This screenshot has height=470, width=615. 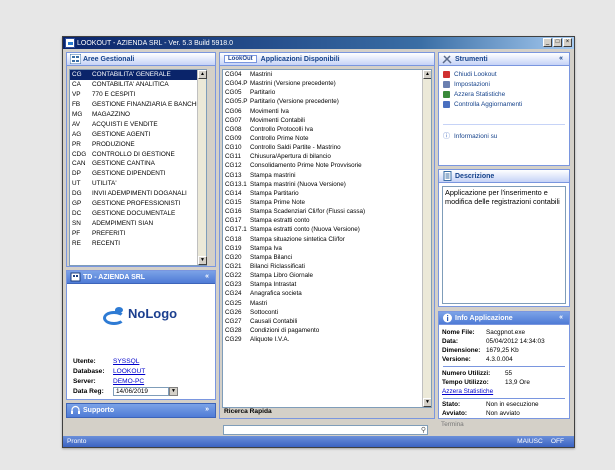 What do you see at coordinates (128, 381) in the screenshot?
I see `server-link: DEMO-PC` at bounding box center [128, 381].